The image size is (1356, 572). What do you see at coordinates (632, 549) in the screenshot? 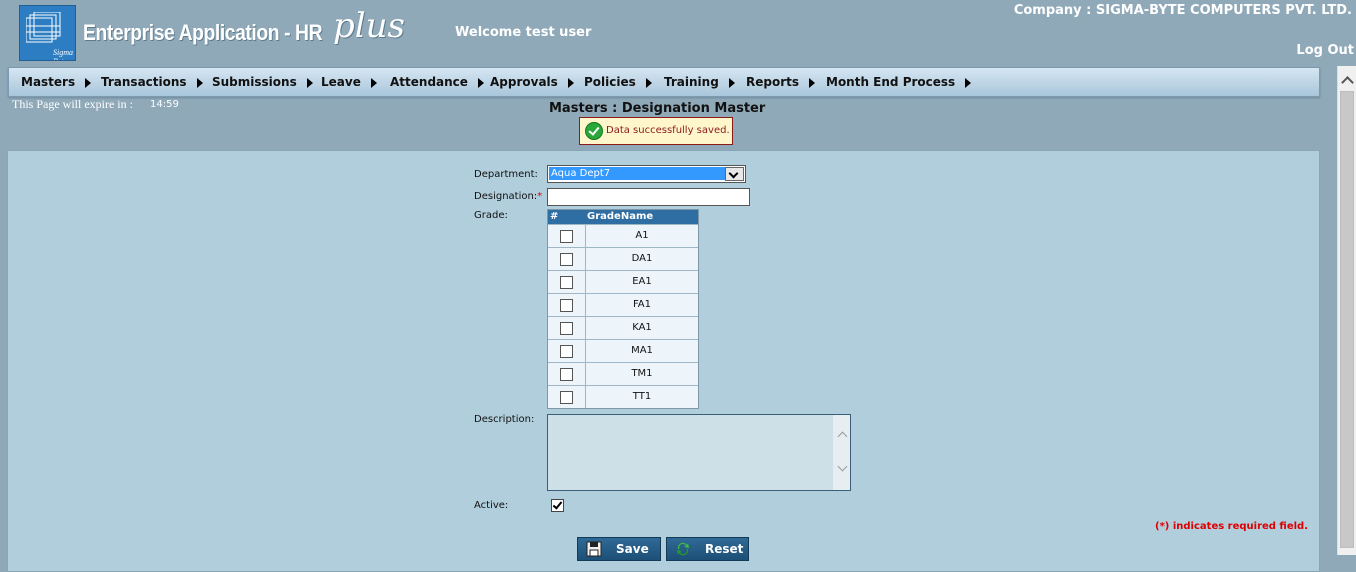
I see `save-button-label: Save` at bounding box center [632, 549].